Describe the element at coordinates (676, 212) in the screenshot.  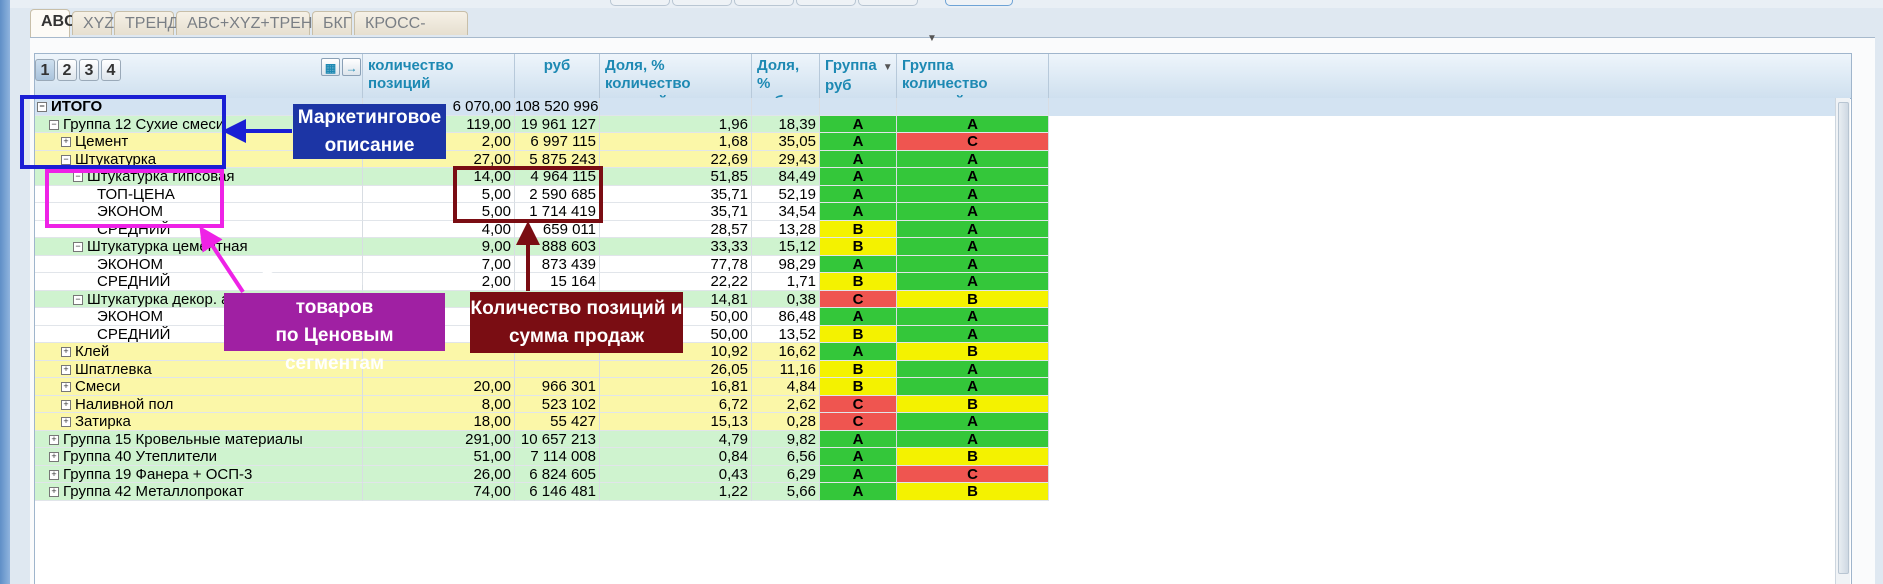
I see `cell-share-qty: 35,71` at that location.